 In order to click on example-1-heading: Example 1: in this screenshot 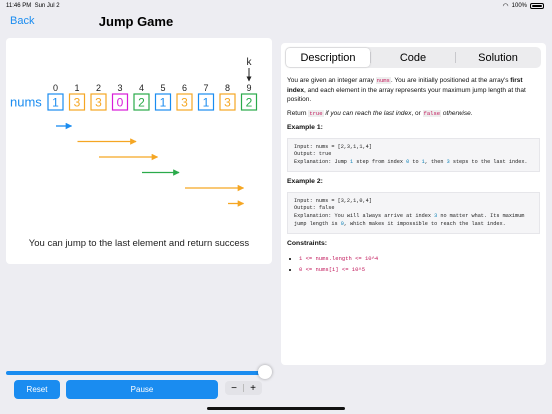, I will do `click(305, 127)`.